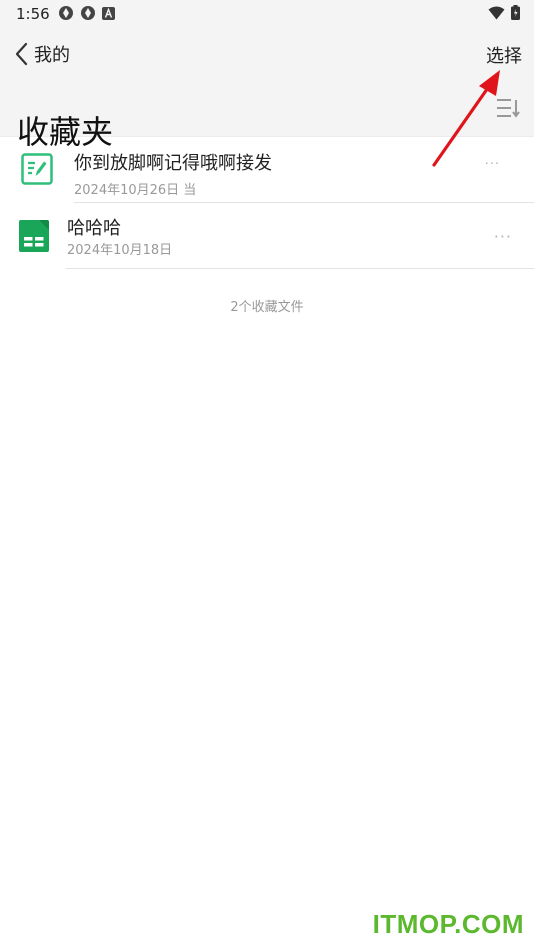 The width and height of the screenshot is (534, 950). Describe the element at coordinates (267, 236) in the screenshot. I see `list-item: 哈哈哈 2024年10月18日 ···` at that location.